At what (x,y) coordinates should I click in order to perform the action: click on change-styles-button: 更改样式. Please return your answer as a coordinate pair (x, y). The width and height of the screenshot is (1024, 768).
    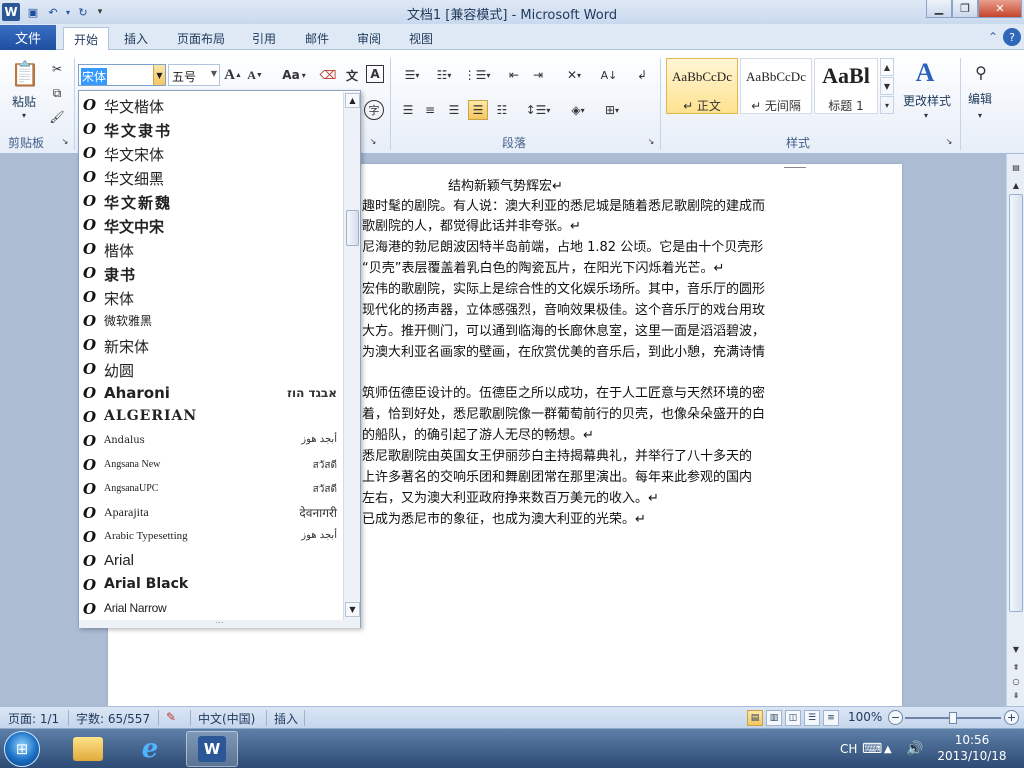
    Looking at the image, I should click on (927, 100).